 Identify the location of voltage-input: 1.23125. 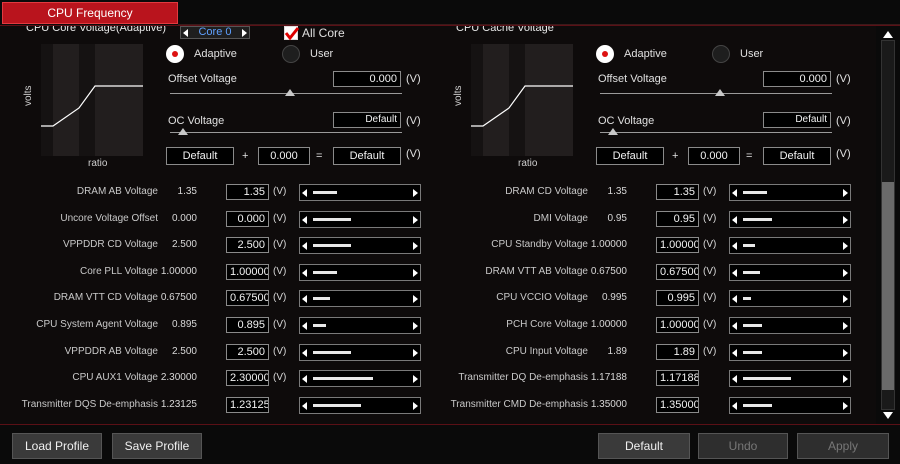
(247, 405).